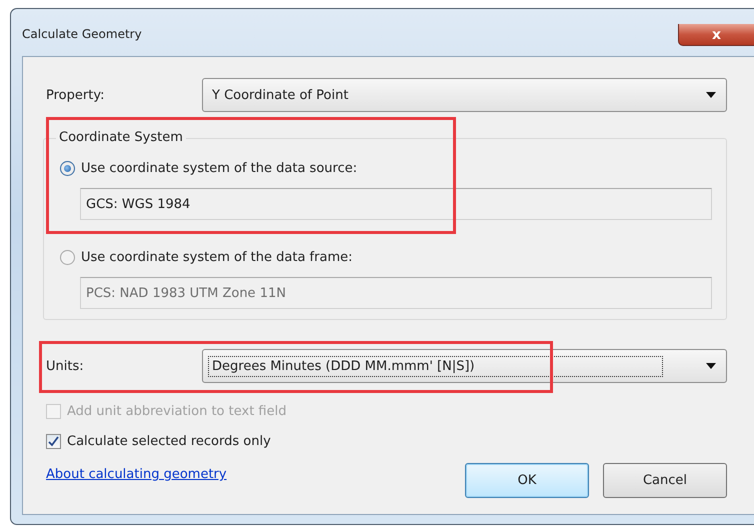  What do you see at coordinates (219, 168) in the screenshot?
I see `radio-label: Use coordinate system of the data source:` at bounding box center [219, 168].